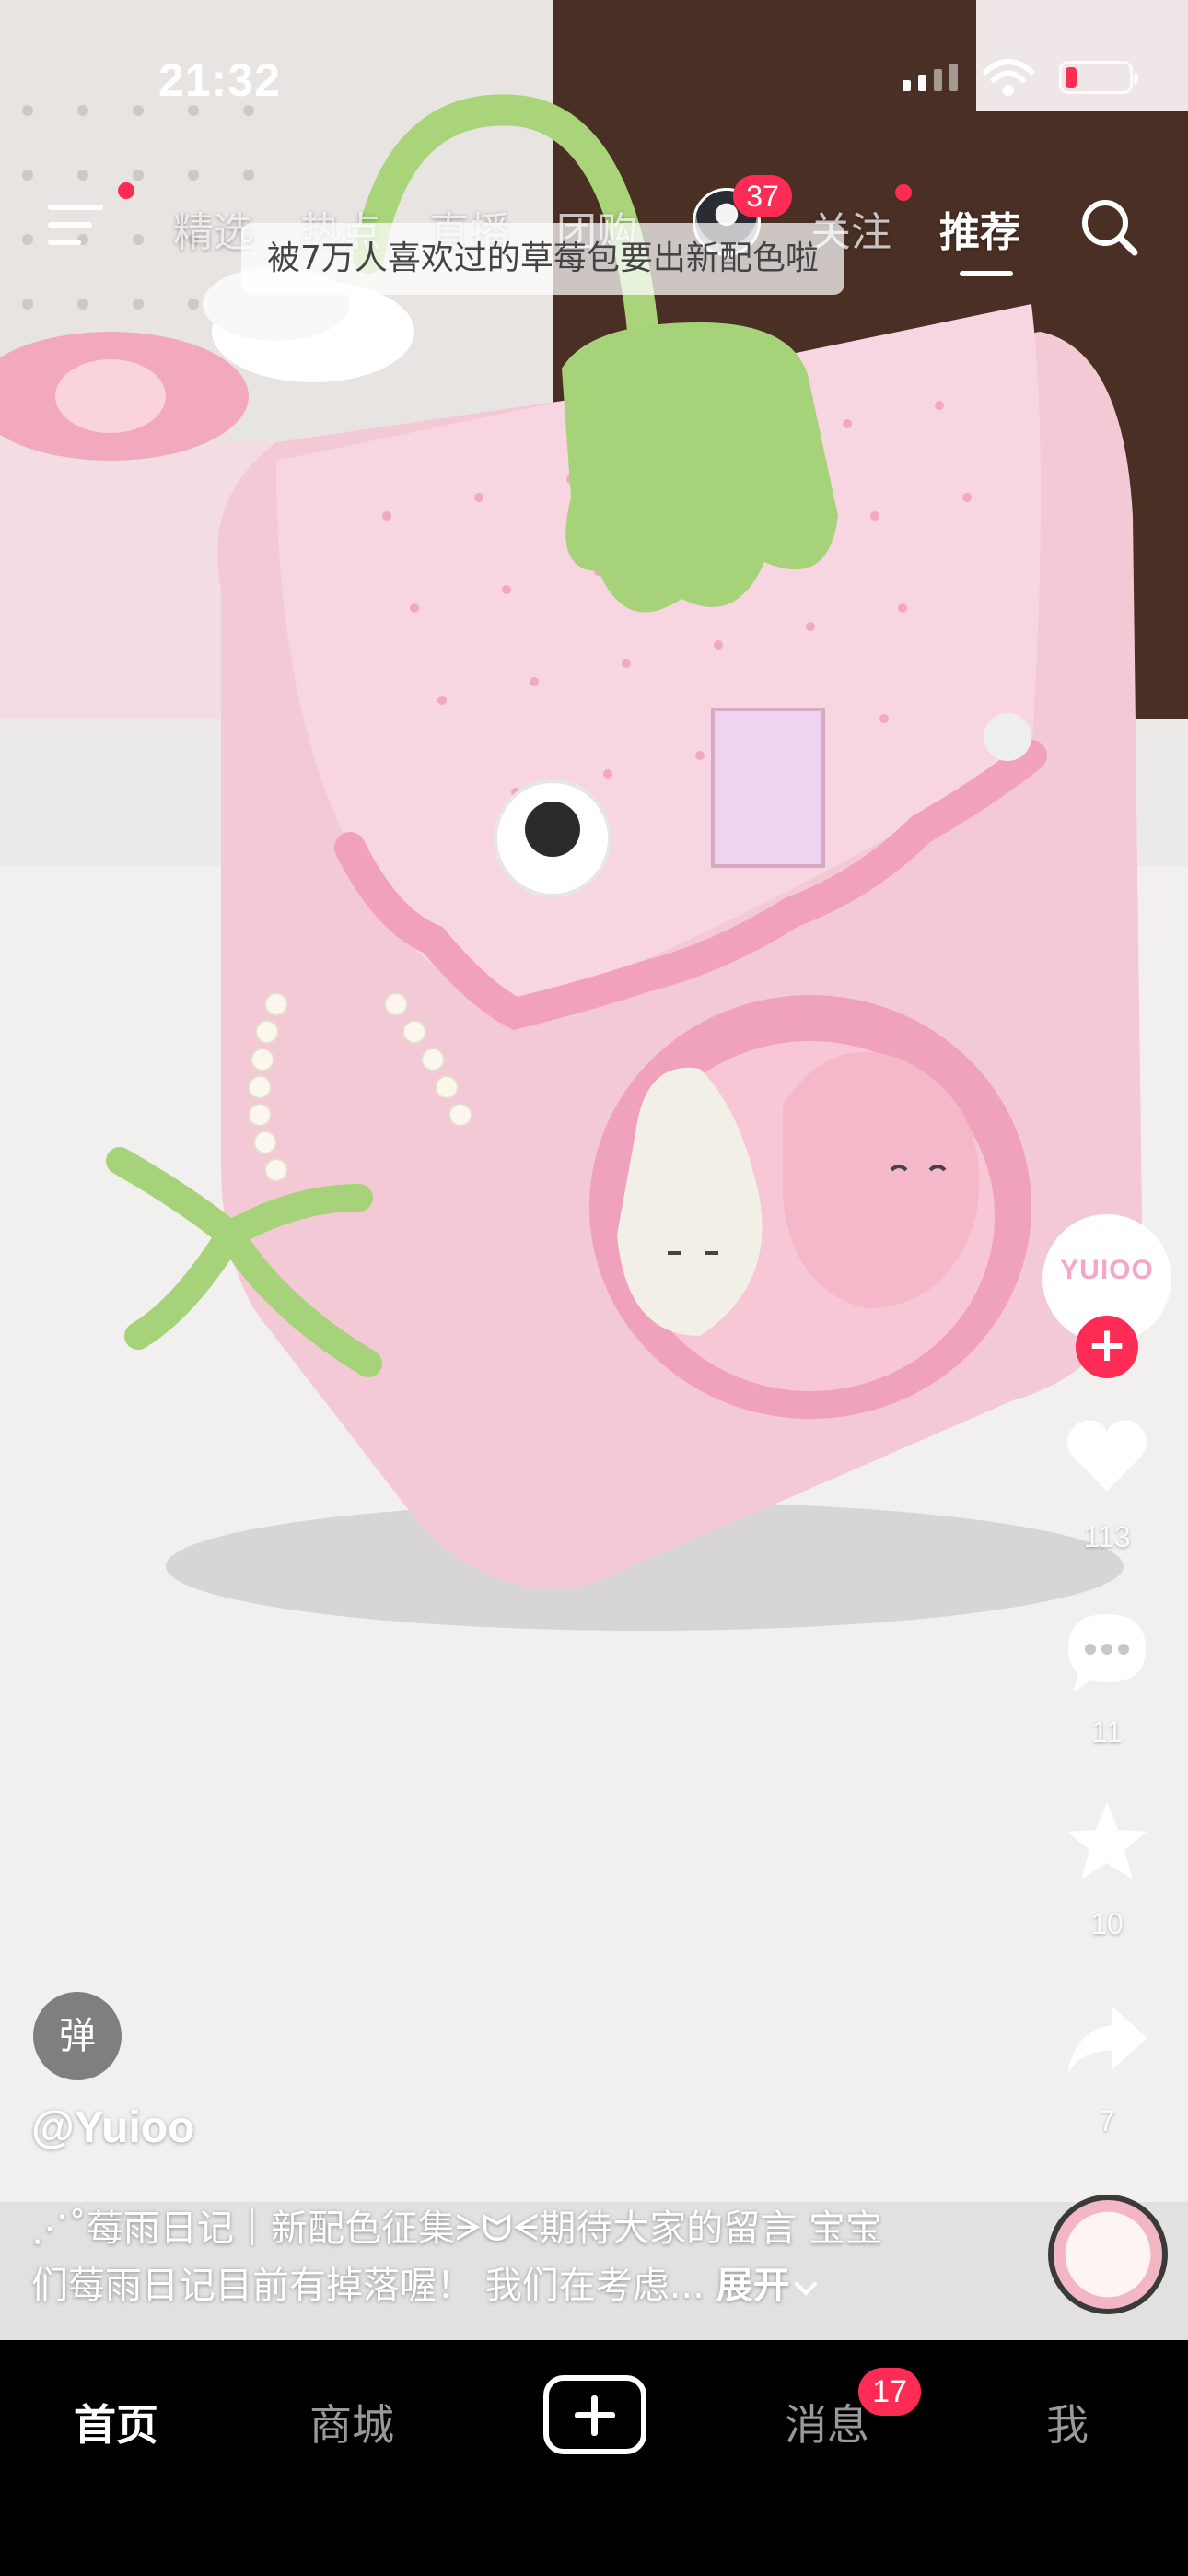 The width and height of the screenshot is (1188, 2576). Describe the element at coordinates (594, 2458) in the screenshot. I see `bottom-tab-bar: 首页 商城 消息 17 我` at that location.